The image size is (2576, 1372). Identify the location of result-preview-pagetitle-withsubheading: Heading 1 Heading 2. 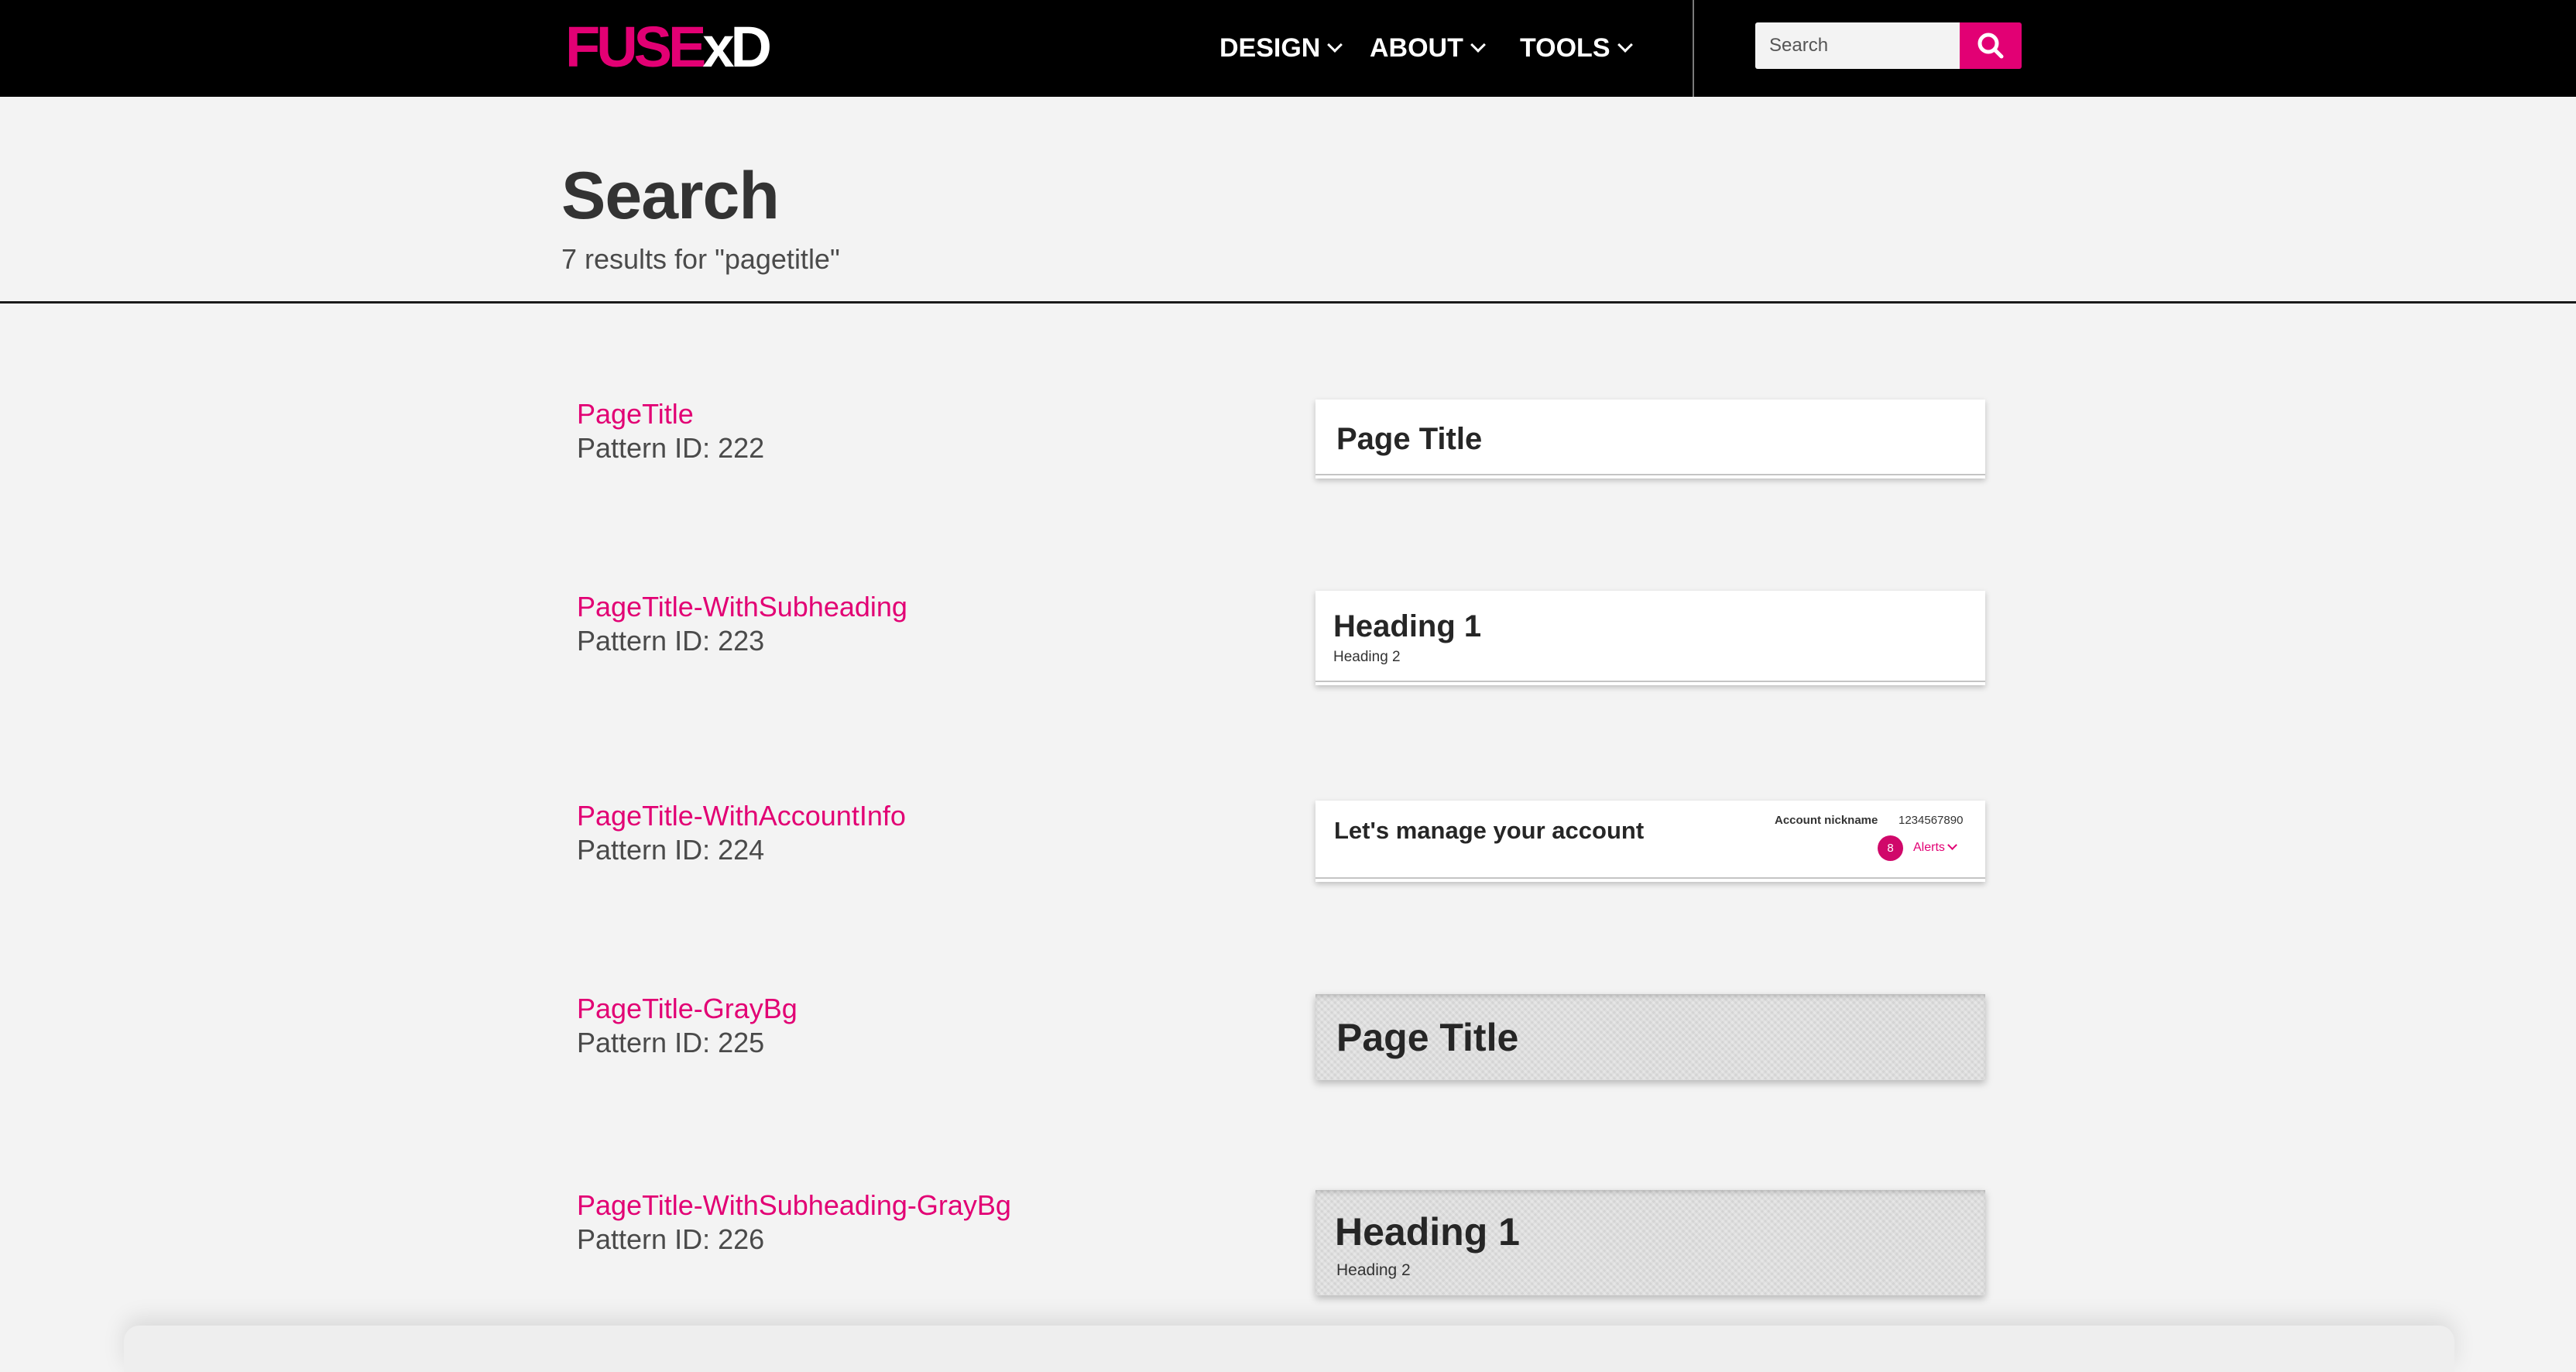
(1650, 638).